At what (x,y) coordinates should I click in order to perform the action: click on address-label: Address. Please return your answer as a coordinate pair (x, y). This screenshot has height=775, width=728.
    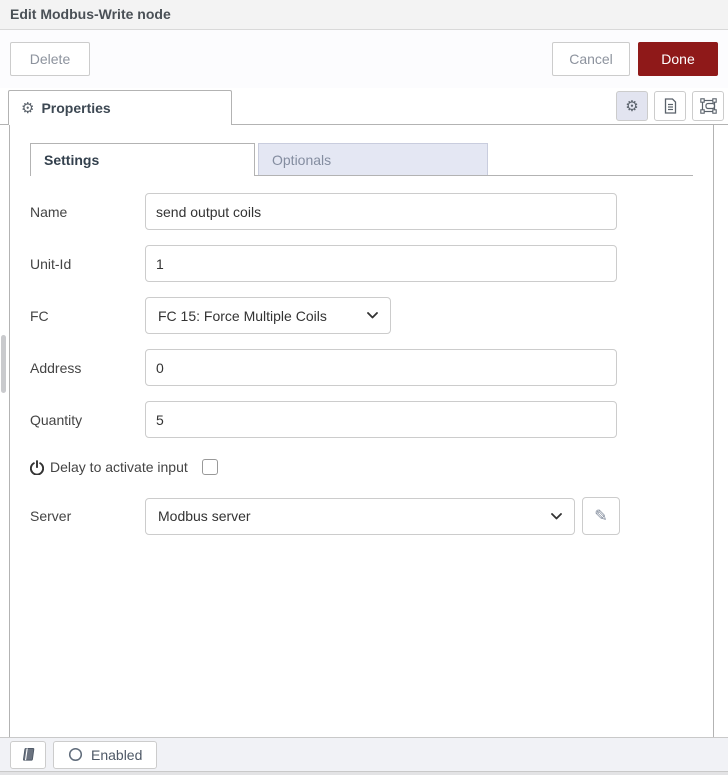
    Looking at the image, I should click on (56, 367).